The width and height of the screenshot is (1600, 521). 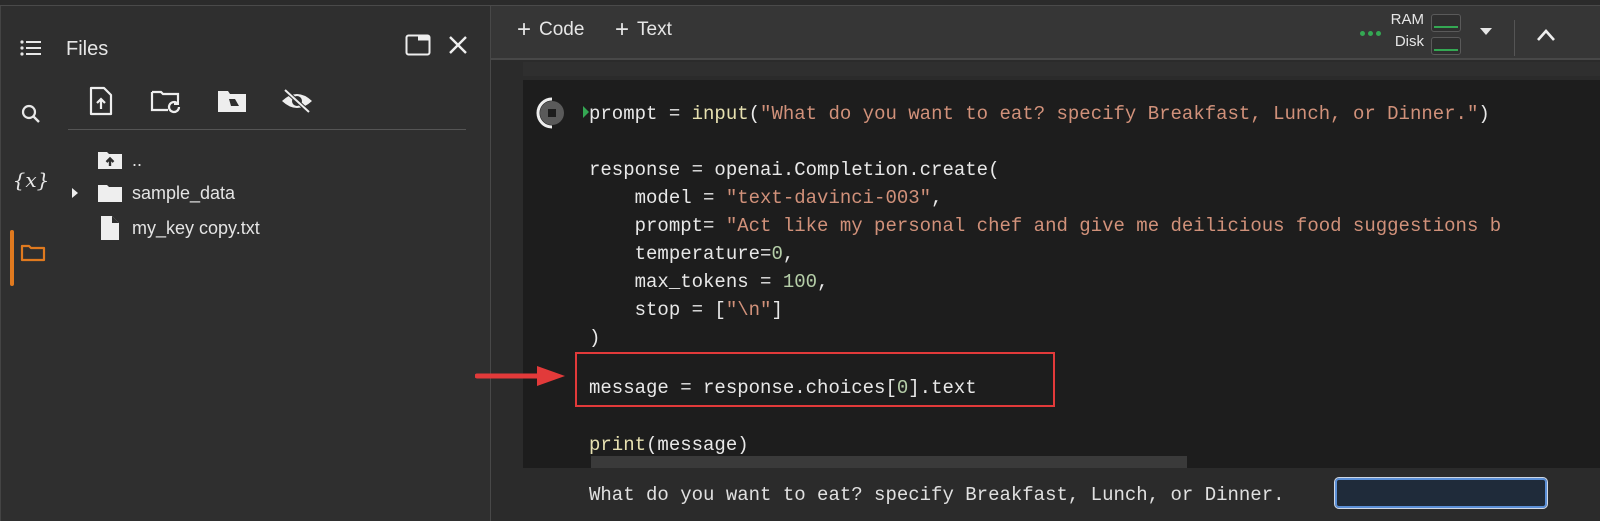 I want to click on open-in-tab-button, so click(x=418, y=45).